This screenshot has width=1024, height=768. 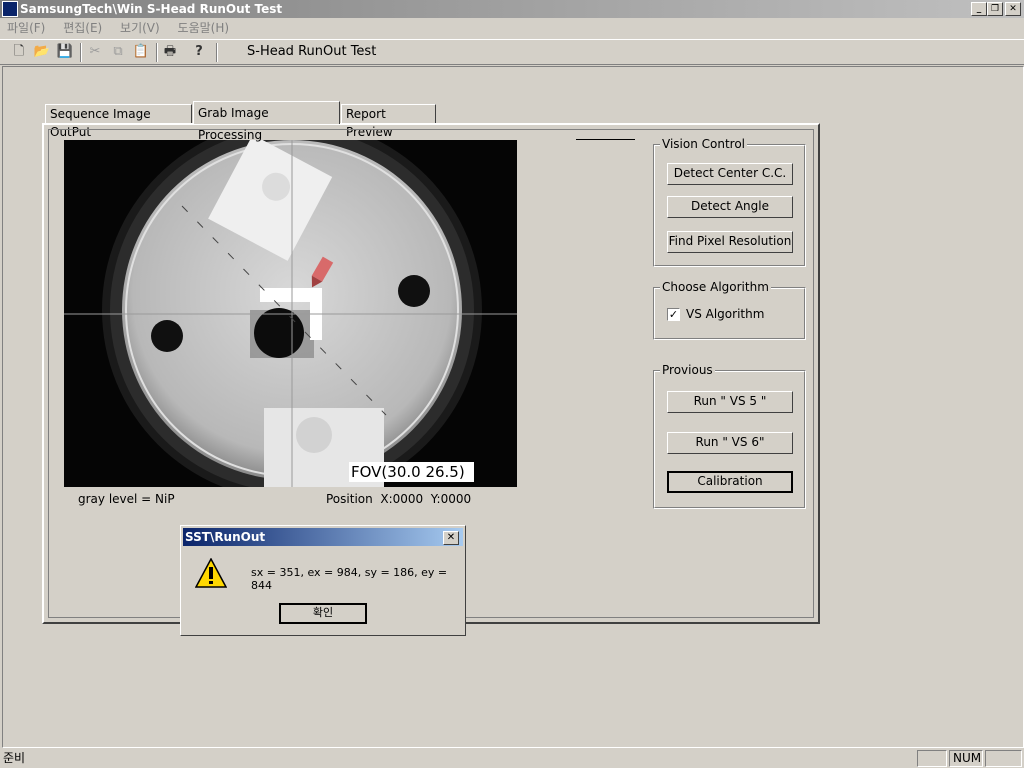 I want to click on menu-view: 보기(V), so click(x=140, y=28).